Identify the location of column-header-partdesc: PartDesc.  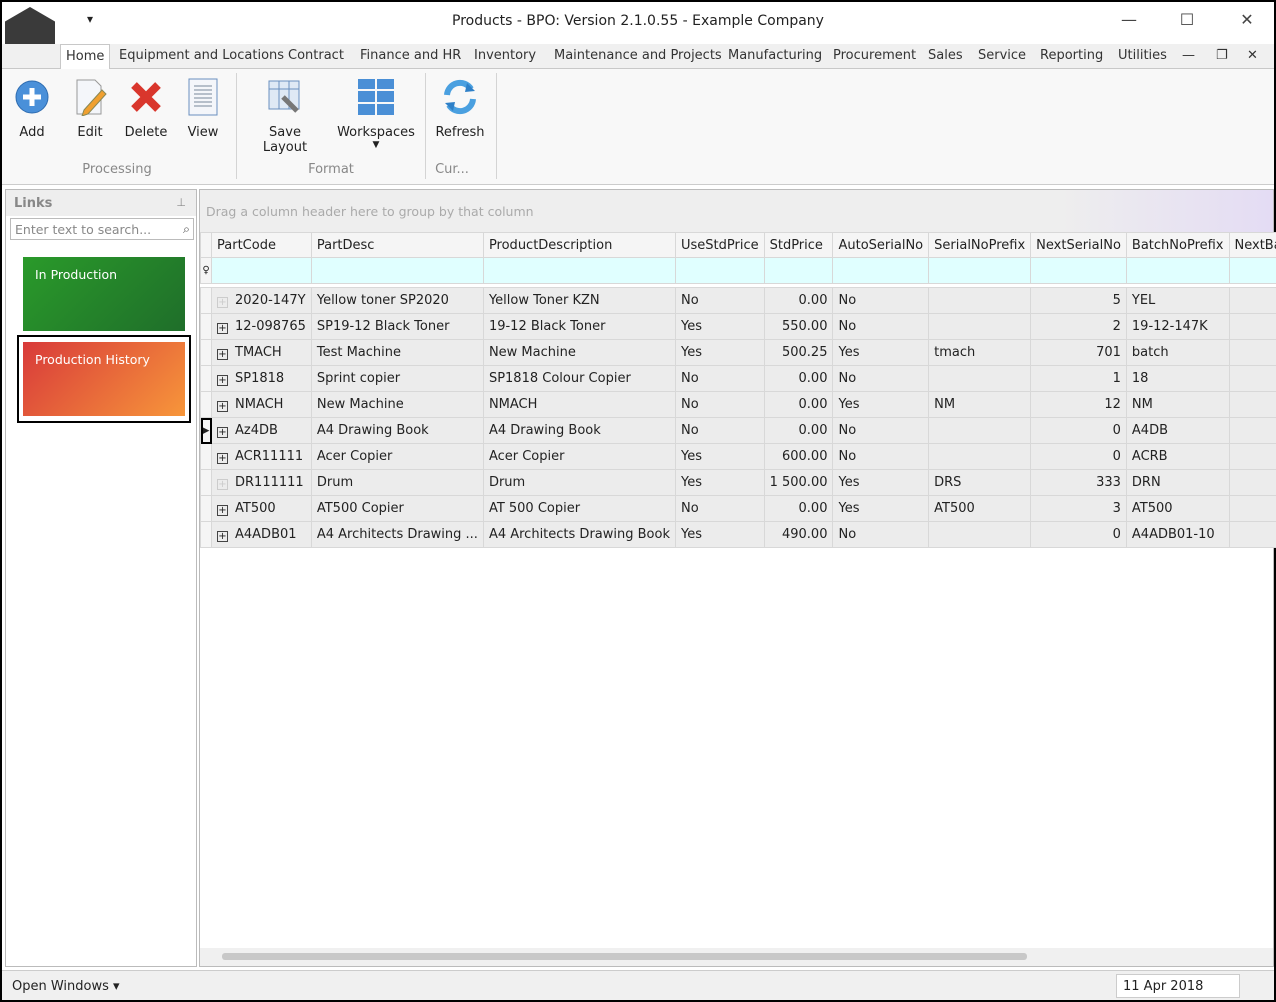
(397, 245).